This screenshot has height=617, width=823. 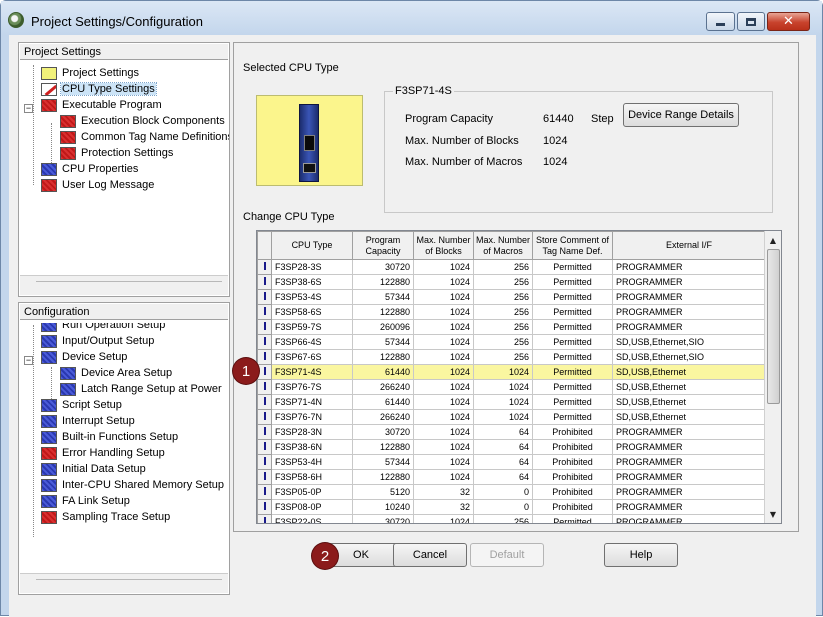 I want to click on column-header: Max. Number of Macros, so click(x=503, y=245).